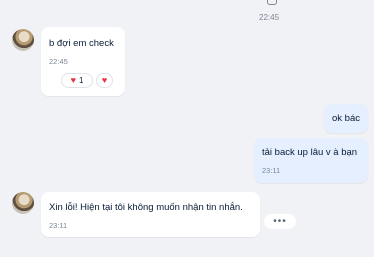 Image resolution: width=374 pixels, height=257 pixels. Describe the element at coordinates (77, 80) in the screenshot. I see `reaction-heart: ♥ 1` at that location.